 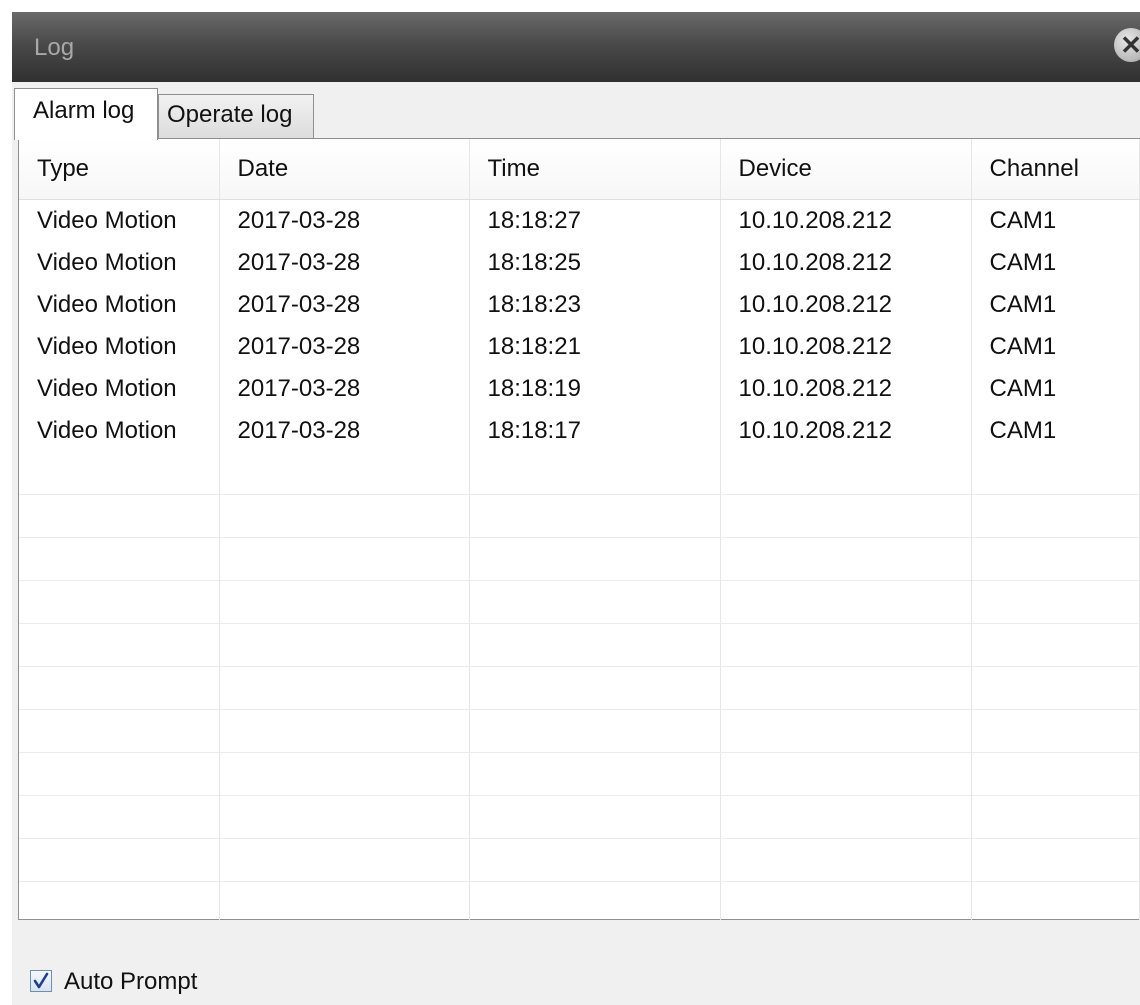 What do you see at coordinates (236, 116) in the screenshot?
I see `tab-operate-log: Operate log` at bounding box center [236, 116].